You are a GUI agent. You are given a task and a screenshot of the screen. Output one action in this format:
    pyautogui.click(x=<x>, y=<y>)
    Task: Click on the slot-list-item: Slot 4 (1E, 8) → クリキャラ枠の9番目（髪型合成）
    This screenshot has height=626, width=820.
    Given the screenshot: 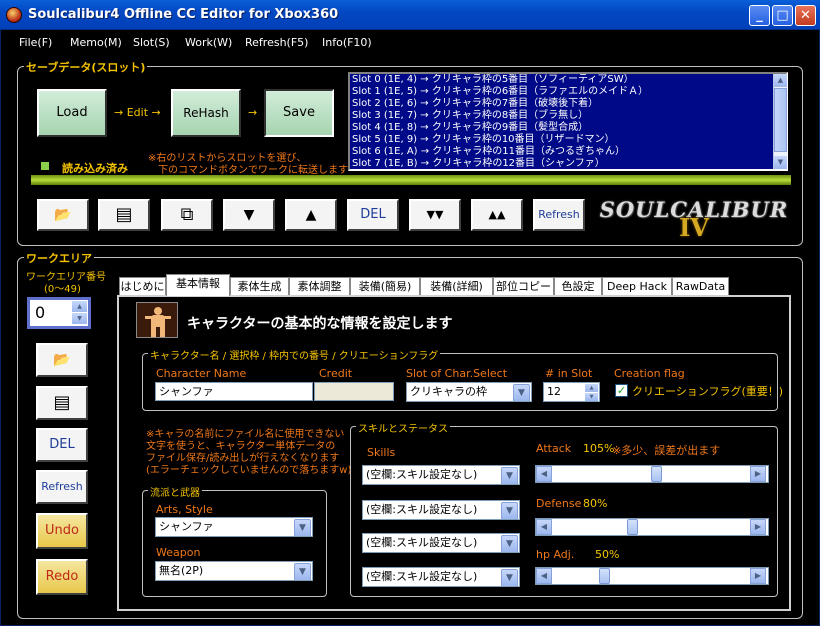 What is the action you would take?
    pyautogui.click(x=568, y=128)
    